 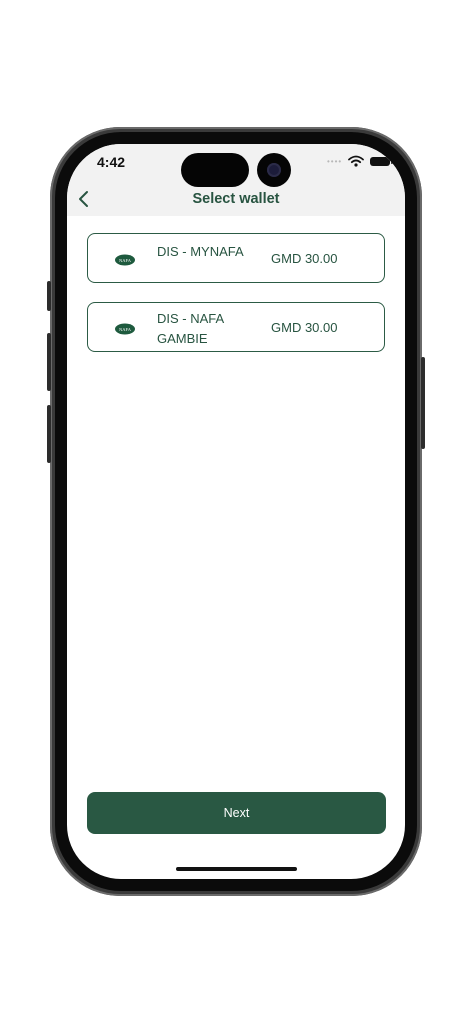 What do you see at coordinates (236, 327) in the screenshot?
I see `wallet-option: NAFA DIS - NAFA GAMBIE GMD 30.00` at bounding box center [236, 327].